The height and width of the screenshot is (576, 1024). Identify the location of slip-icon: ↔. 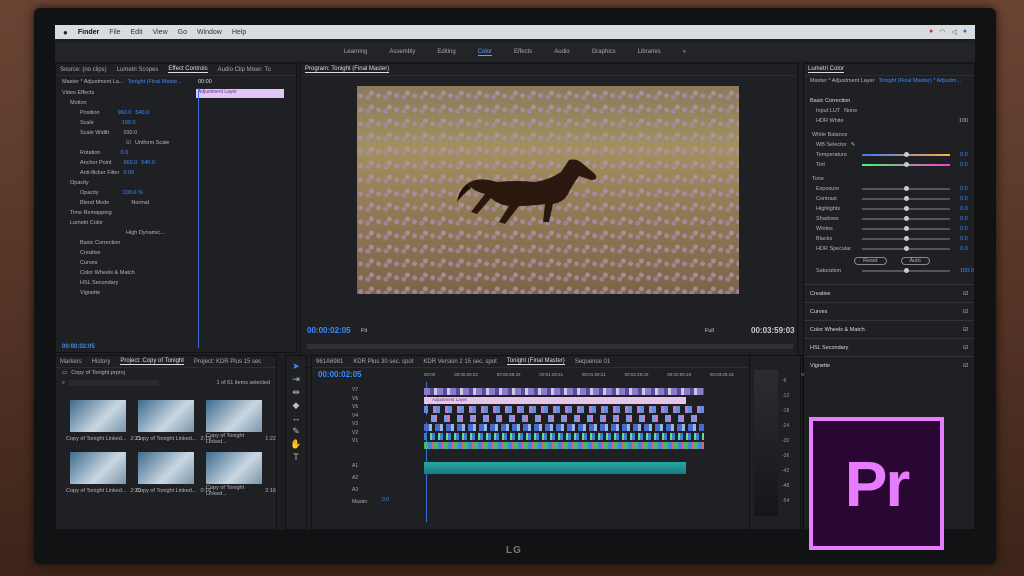
(296, 418).